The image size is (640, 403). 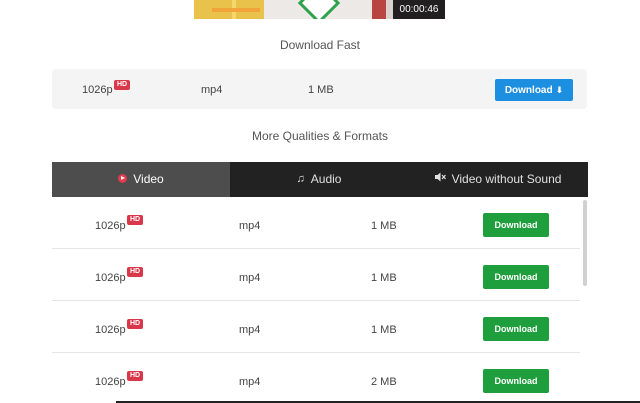 What do you see at coordinates (326, 179) in the screenshot?
I see `tab-audio-label: Audio` at bounding box center [326, 179].